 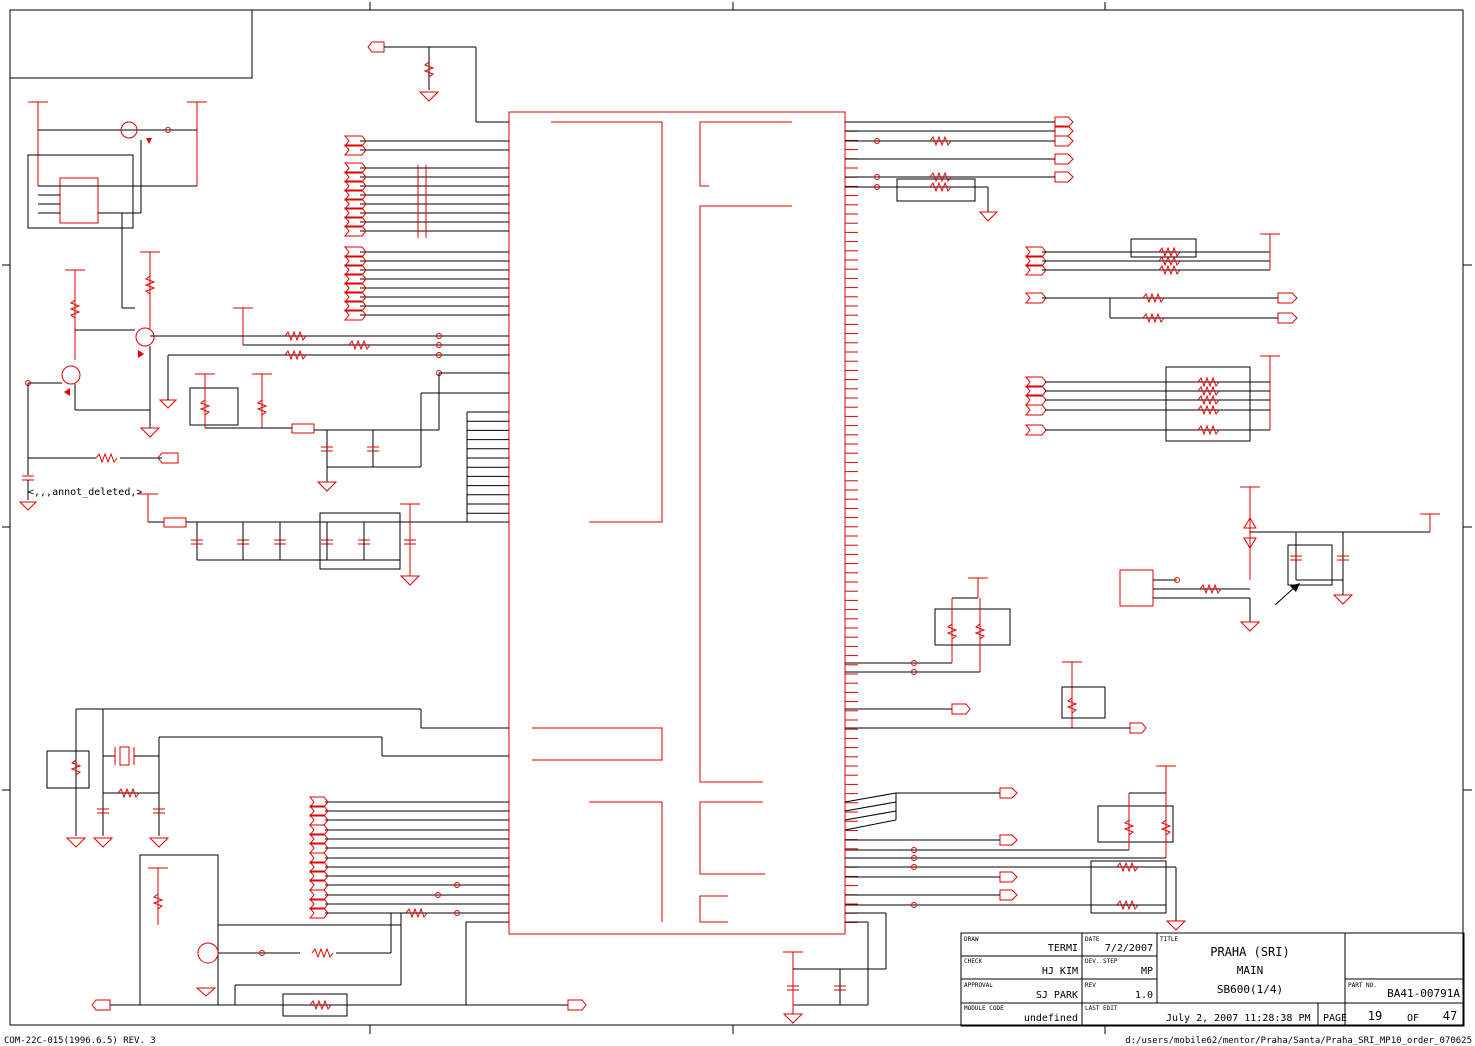 What do you see at coordinates (1450, 1016) in the screenshot?
I see `page-total: 47` at bounding box center [1450, 1016].